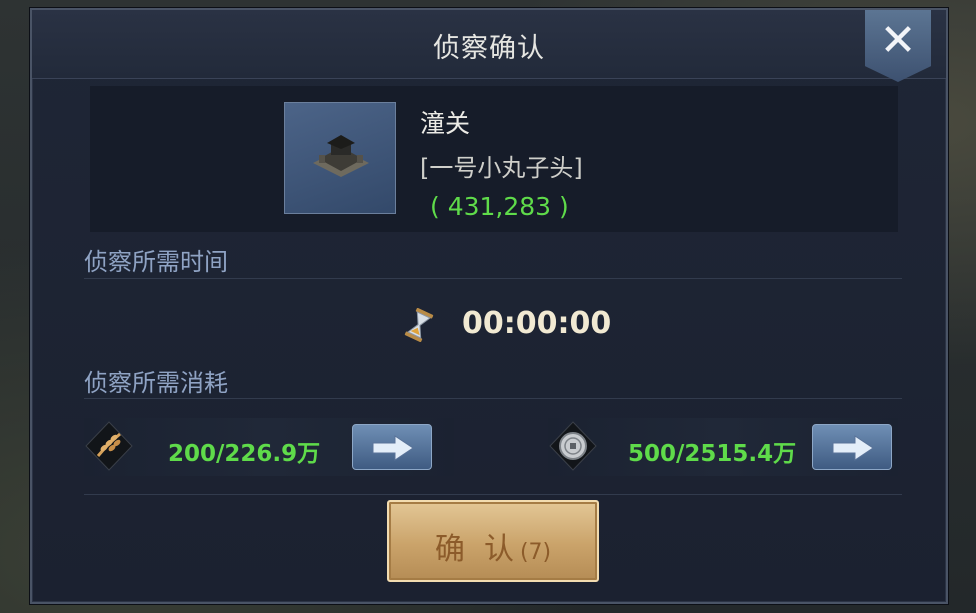 The height and width of the screenshot is (613, 976). What do you see at coordinates (419, 326) in the screenshot?
I see `hourglass-icon` at bounding box center [419, 326].